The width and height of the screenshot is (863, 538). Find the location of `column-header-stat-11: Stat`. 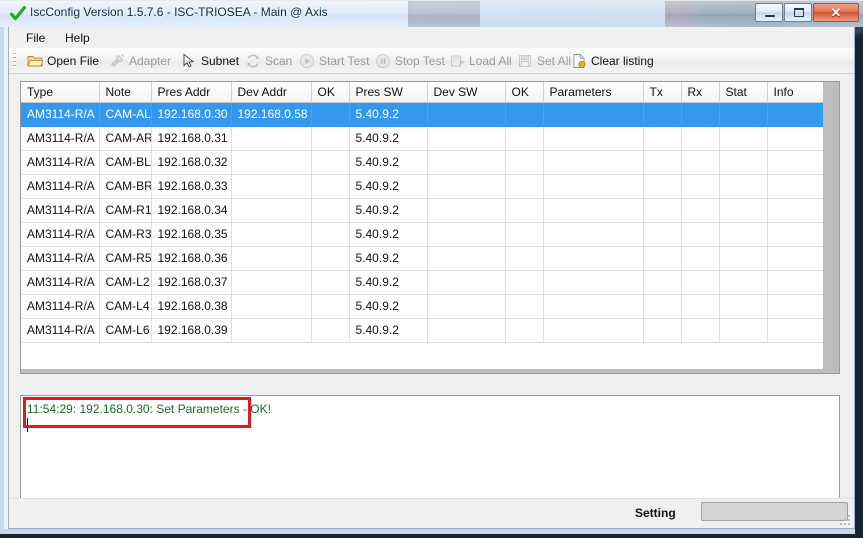

column-header-stat-11: Stat is located at coordinates (743, 92).